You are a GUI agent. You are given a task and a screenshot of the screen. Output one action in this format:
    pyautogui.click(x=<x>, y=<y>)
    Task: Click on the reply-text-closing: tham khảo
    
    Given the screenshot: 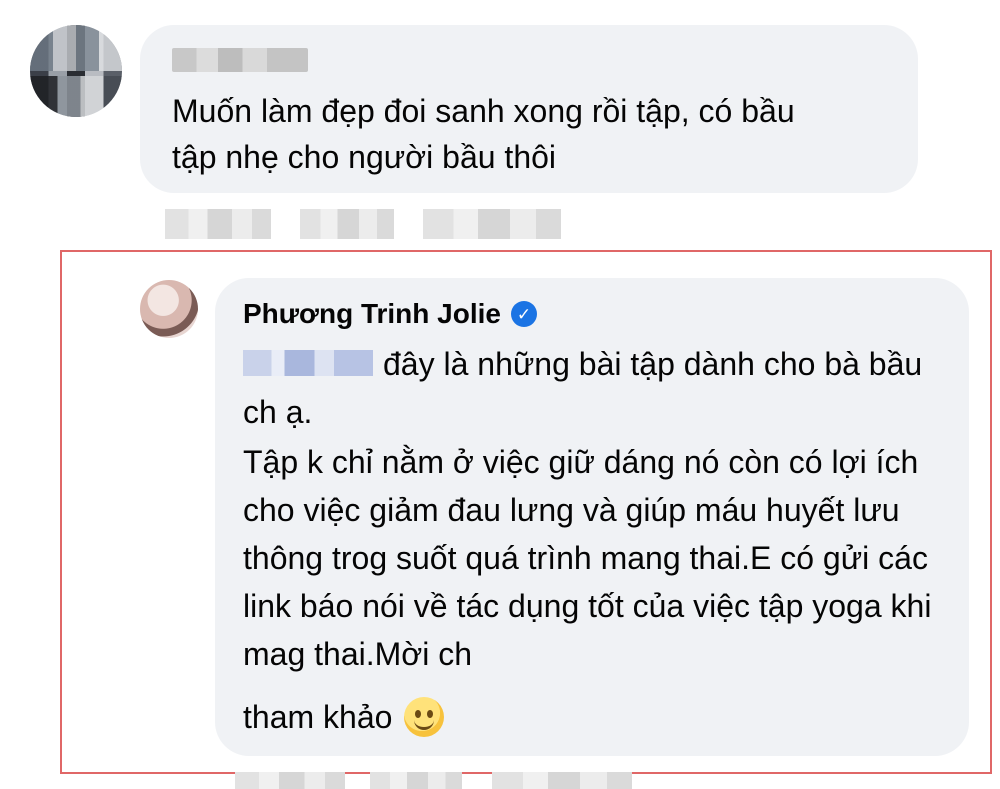 What is the action you would take?
    pyautogui.click(x=318, y=717)
    